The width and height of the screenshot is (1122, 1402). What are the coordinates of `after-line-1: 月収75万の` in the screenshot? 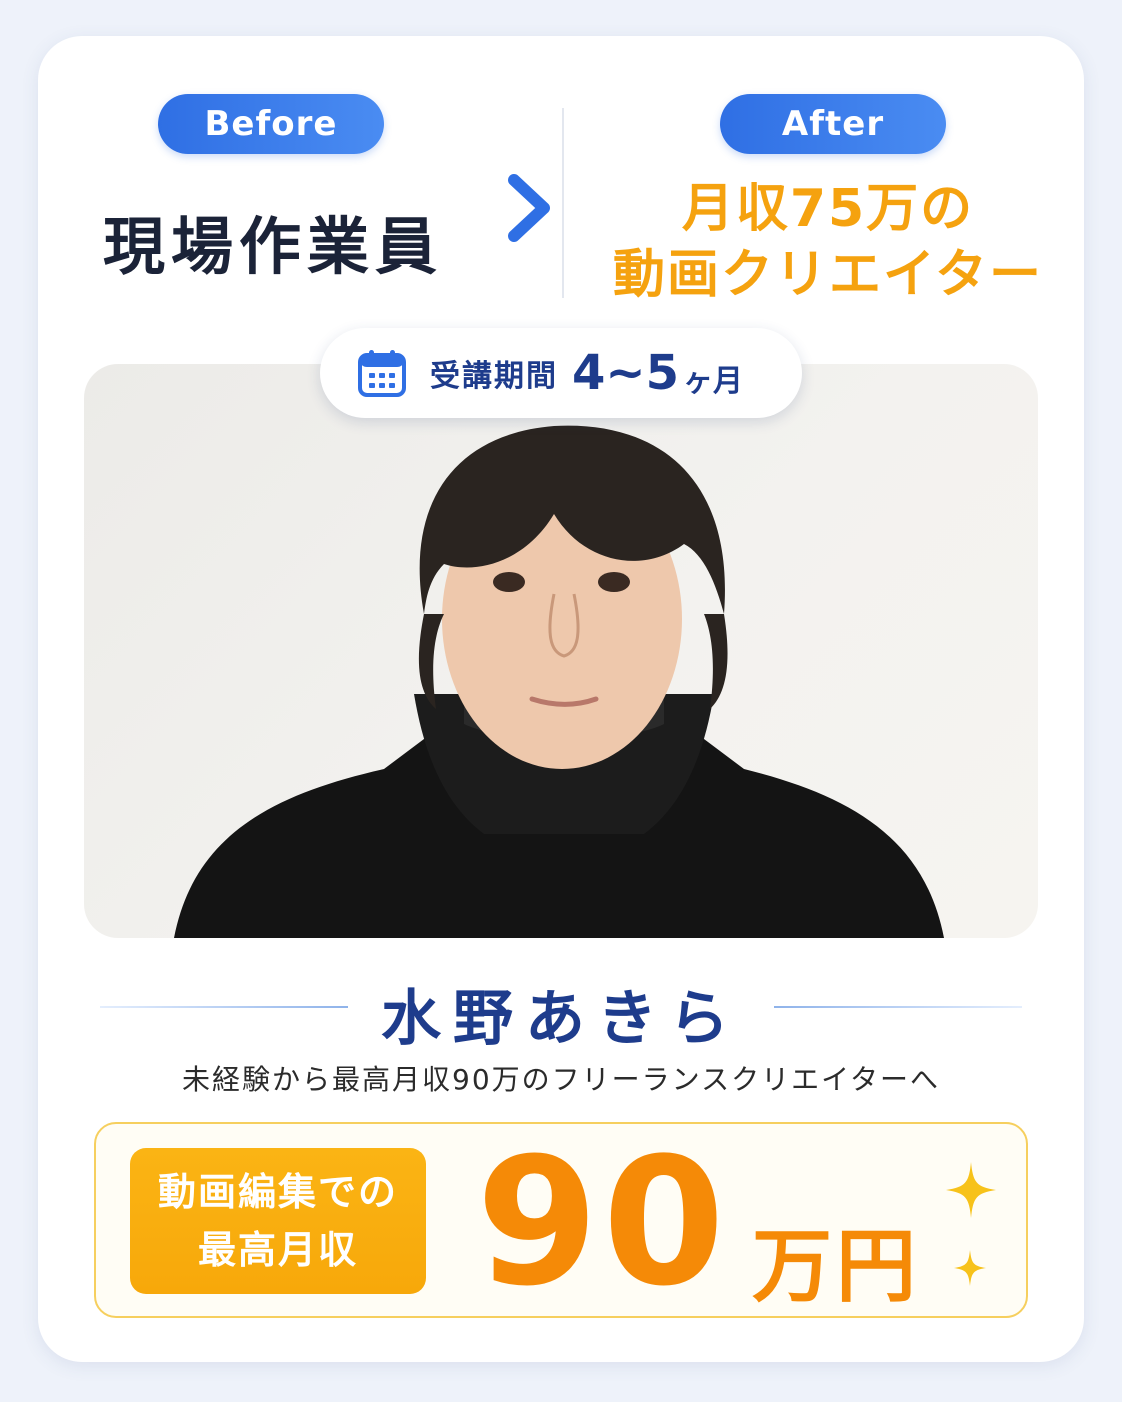 It's located at (828, 209).